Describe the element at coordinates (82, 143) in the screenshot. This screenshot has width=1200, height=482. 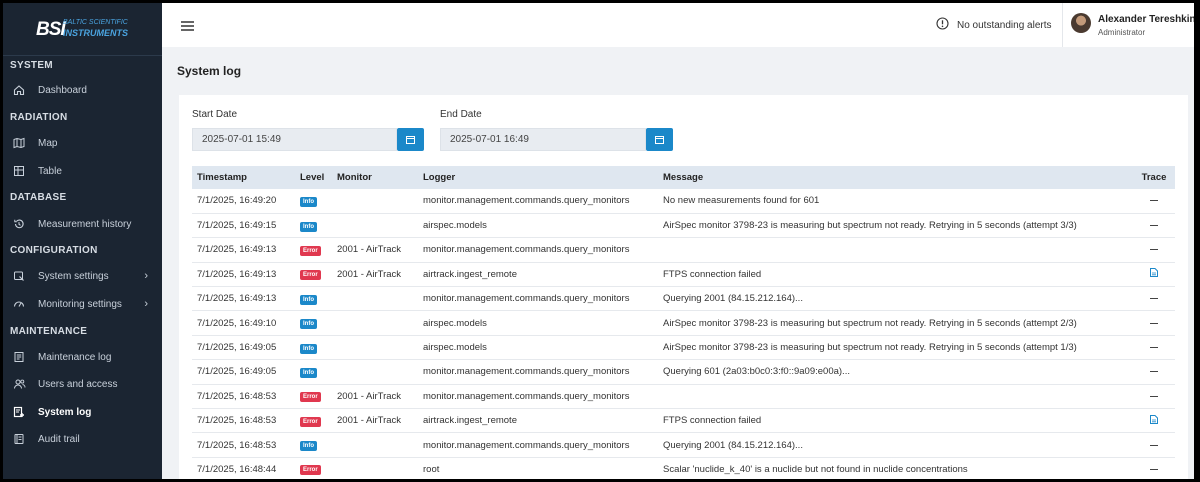
I see `sidebar-item-map: Map` at that location.